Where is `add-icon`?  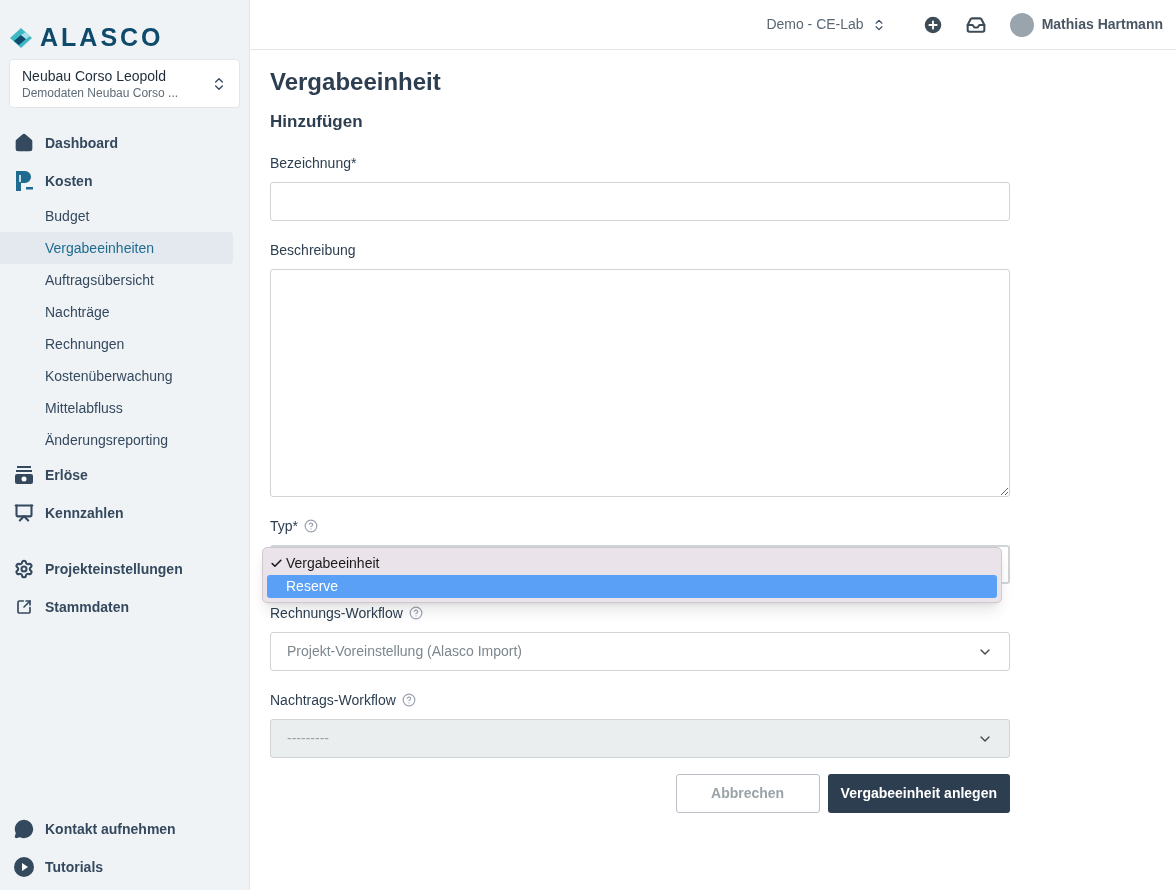 add-icon is located at coordinates (932, 24).